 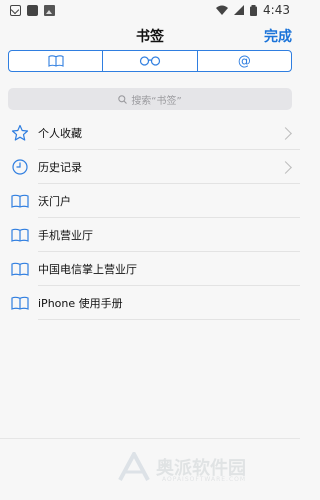 I want to click on notification-icon, so click(x=15, y=10).